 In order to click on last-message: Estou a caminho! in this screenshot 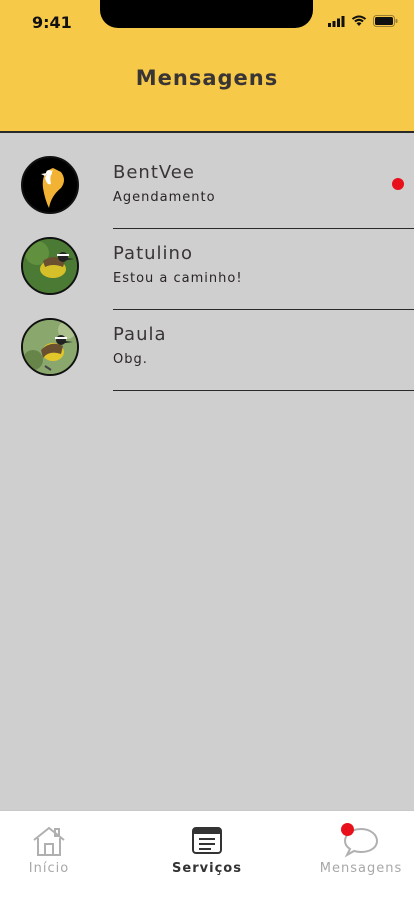, I will do `click(178, 278)`.